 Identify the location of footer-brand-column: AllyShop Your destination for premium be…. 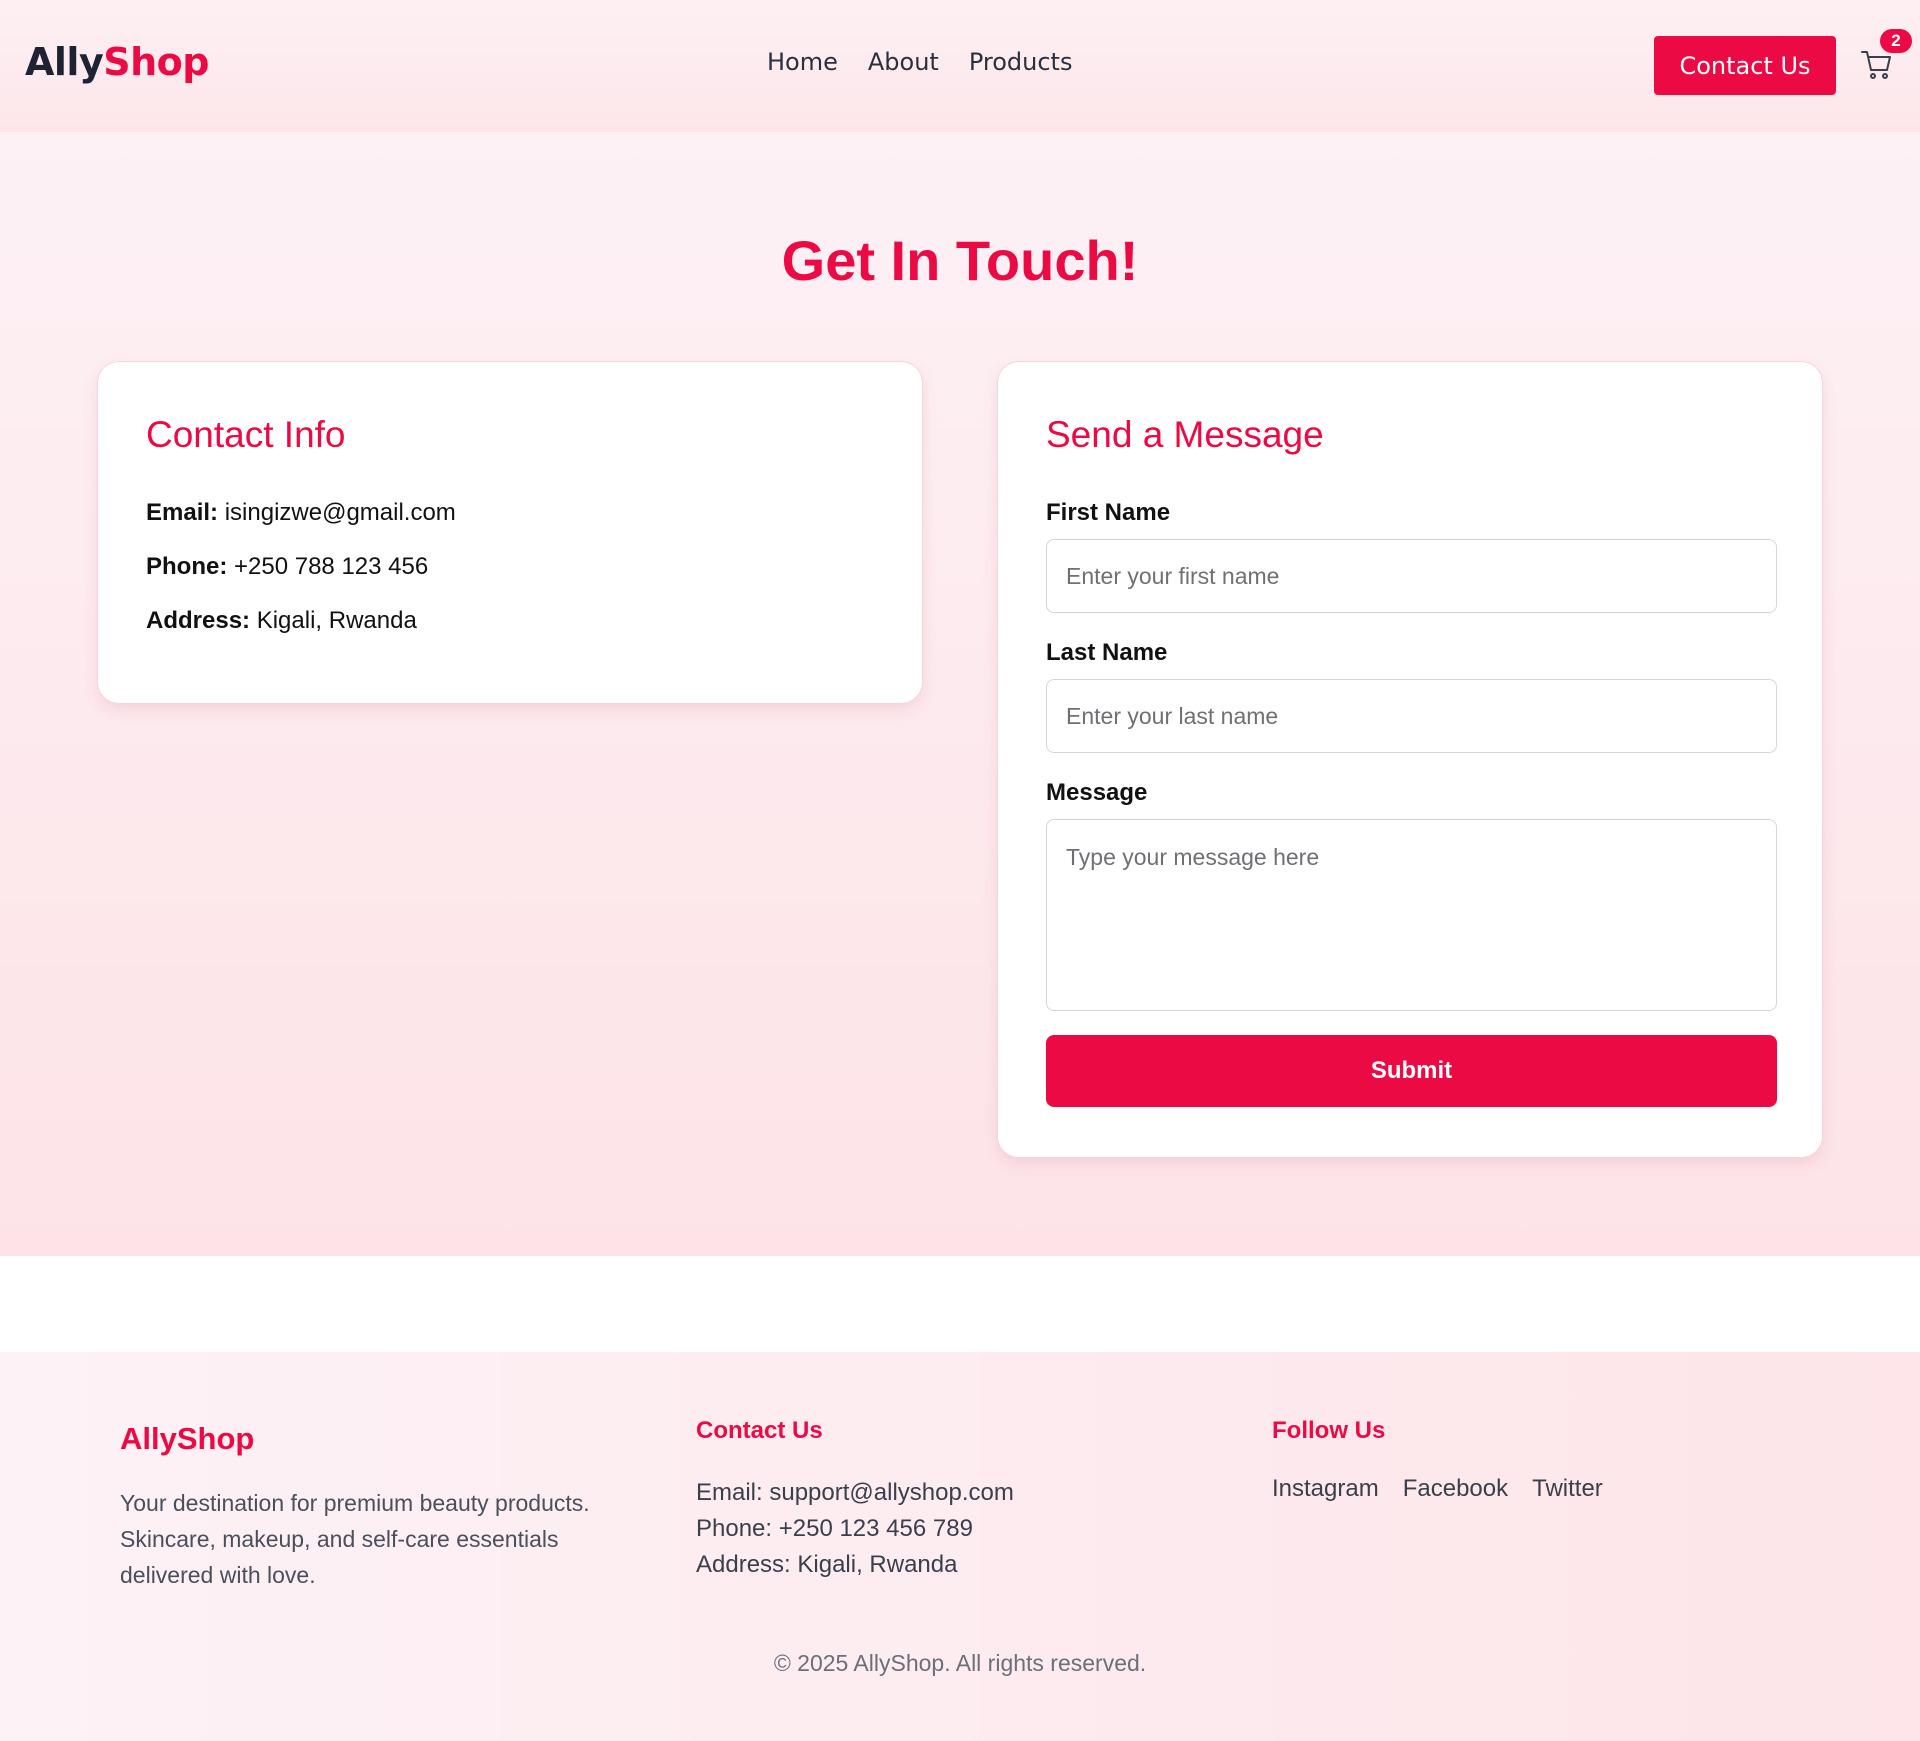
(380, 1505).